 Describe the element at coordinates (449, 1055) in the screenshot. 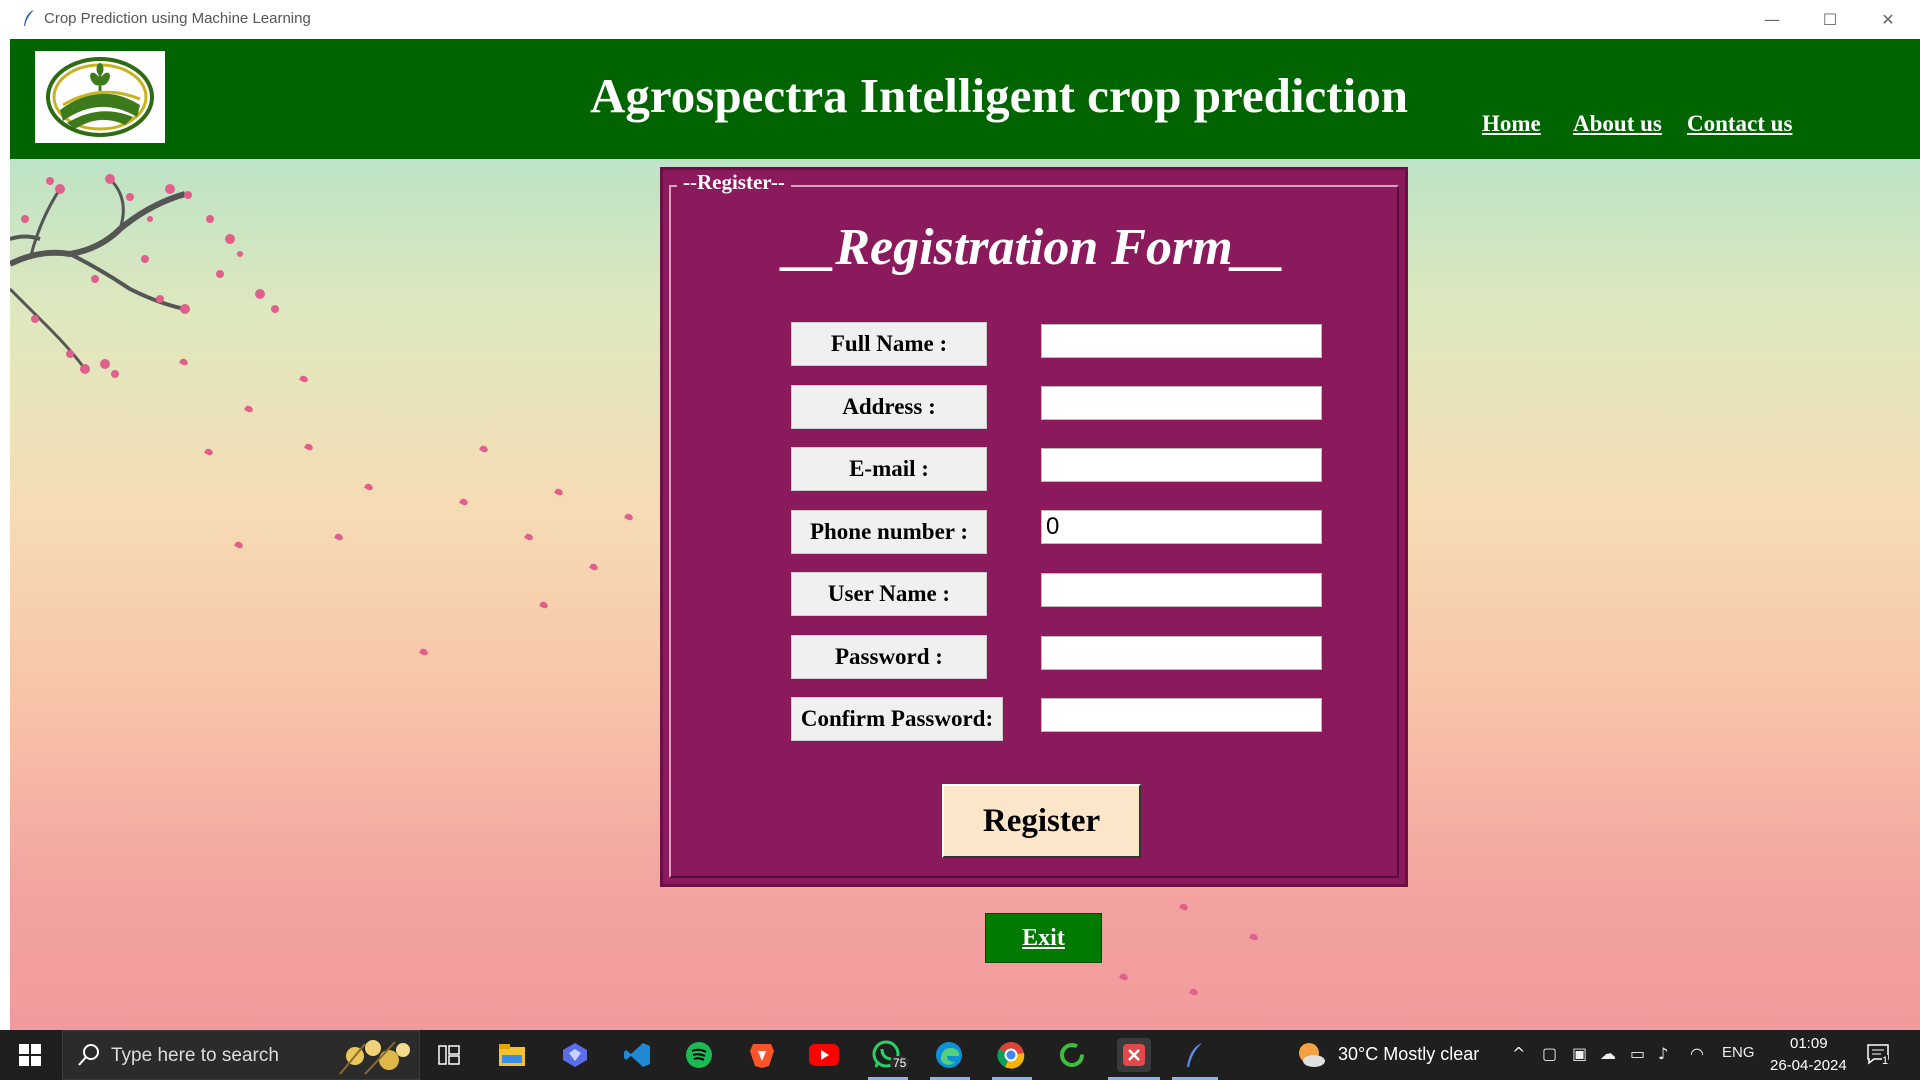

I see `task-view-icon` at that location.